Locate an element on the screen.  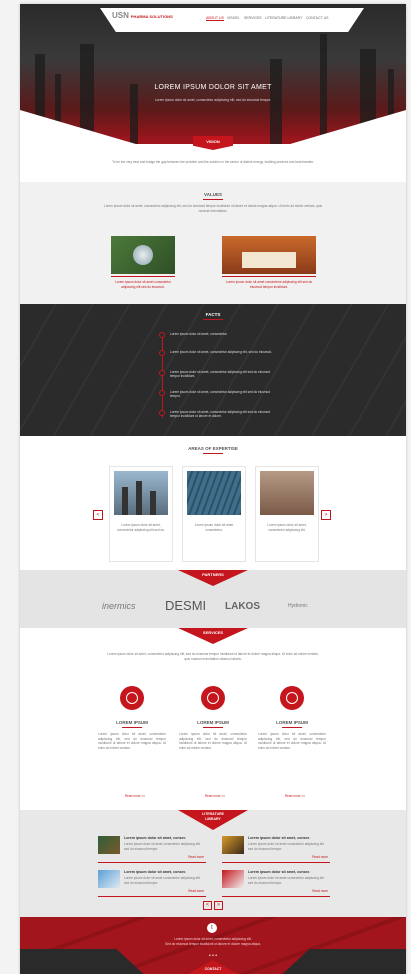
expertise-caption: Lorem ipsum dolor sit amet consectetur. is located at coordinates (214, 527).